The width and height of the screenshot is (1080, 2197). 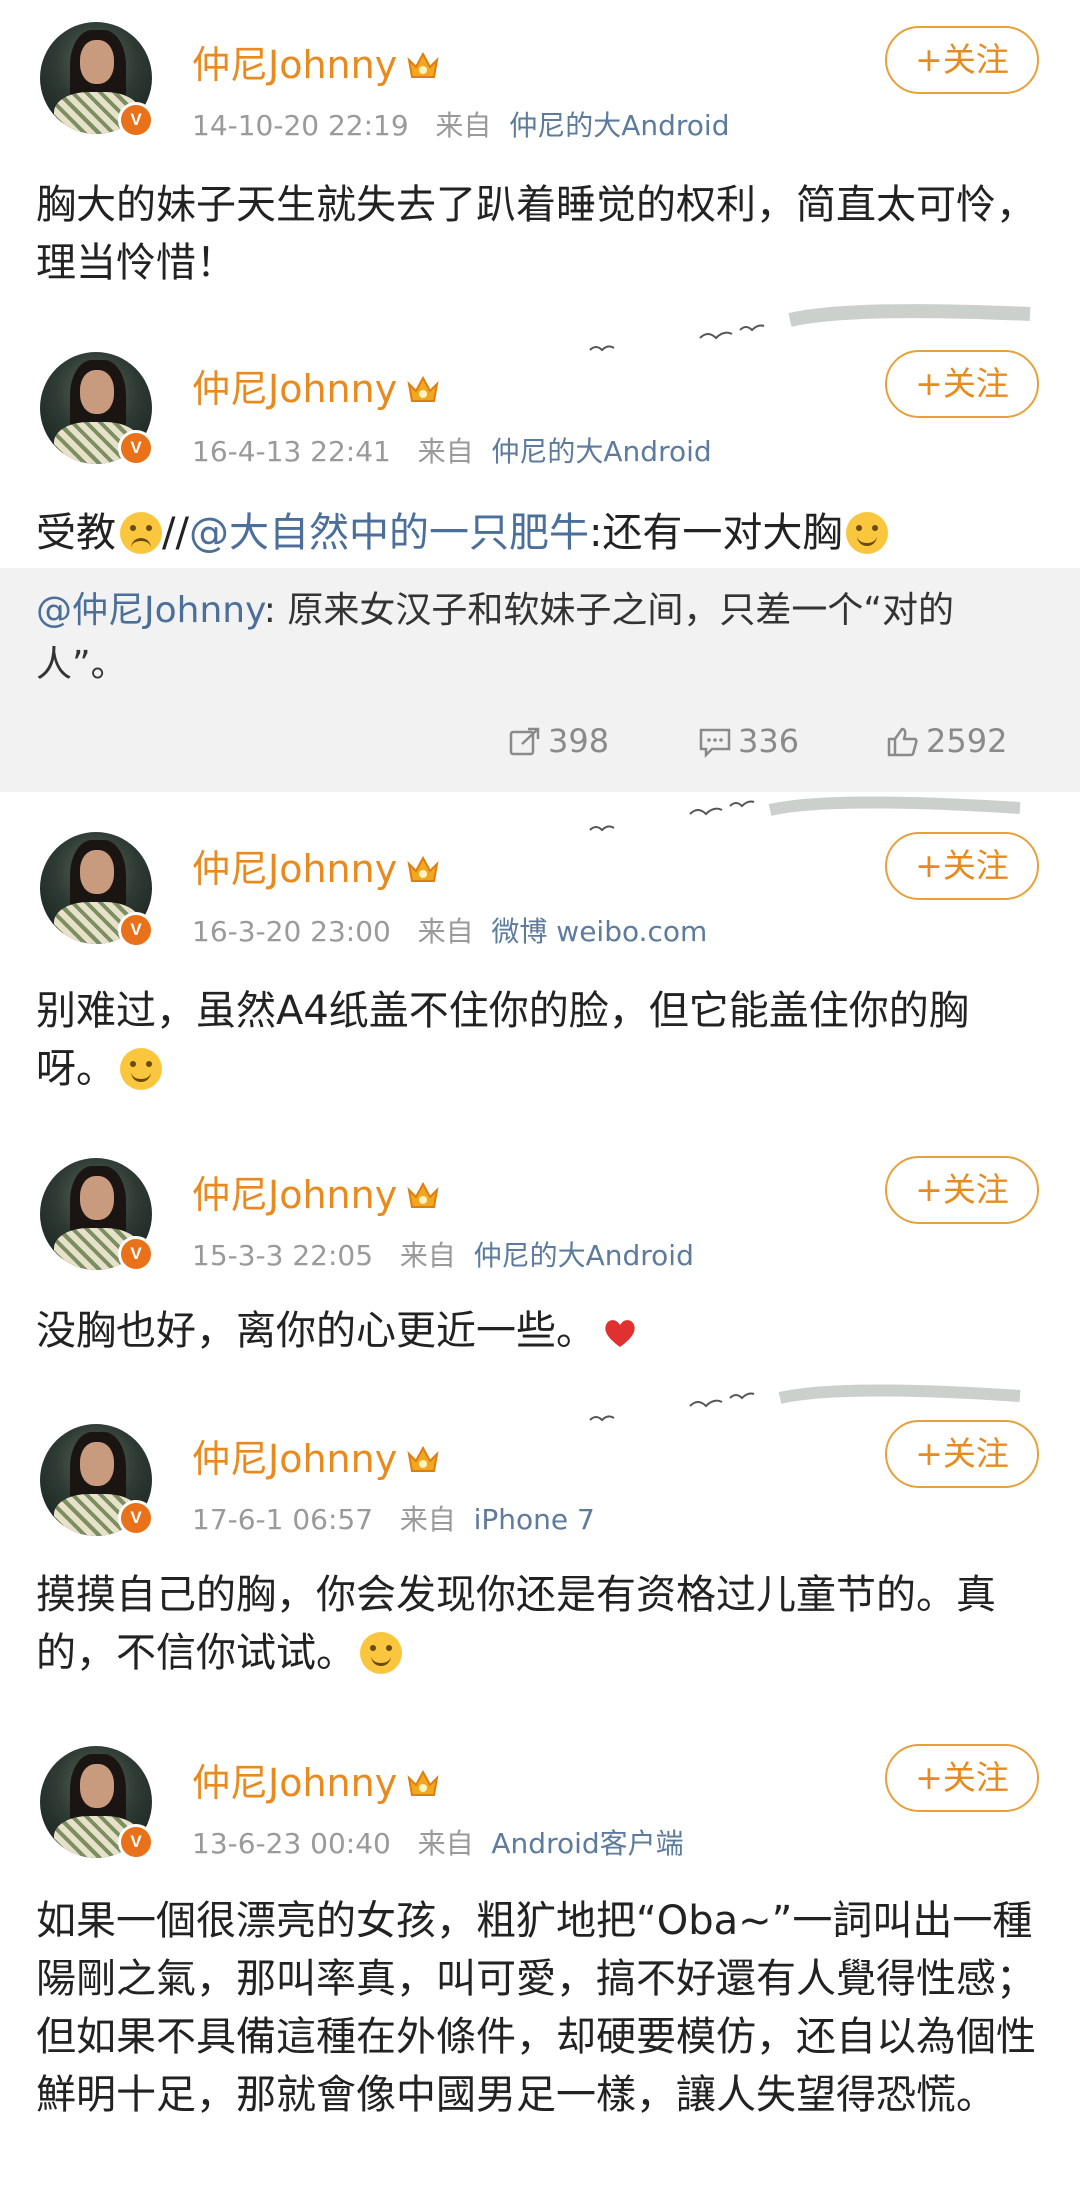 I want to click on repost-count: 398, so click(x=558, y=741).